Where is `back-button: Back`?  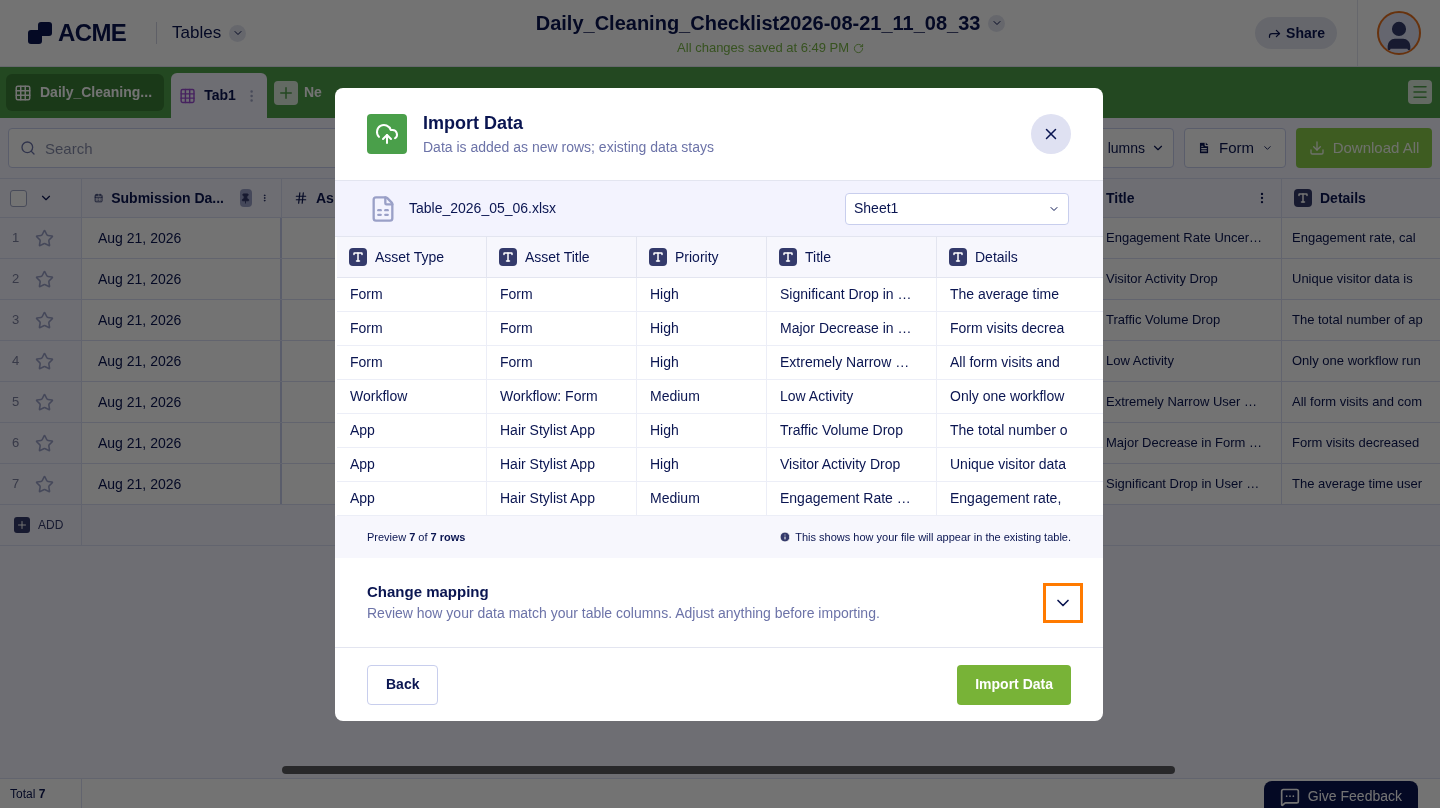
back-button: Back is located at coordinates (403, 684).